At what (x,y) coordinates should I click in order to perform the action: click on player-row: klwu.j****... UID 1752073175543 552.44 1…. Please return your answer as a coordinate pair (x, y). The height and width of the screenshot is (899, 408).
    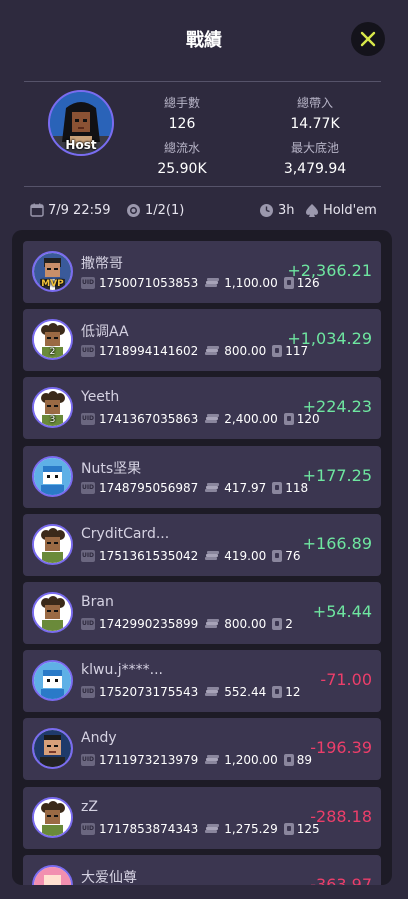
    Looking at the image, I should click on (202, 681).